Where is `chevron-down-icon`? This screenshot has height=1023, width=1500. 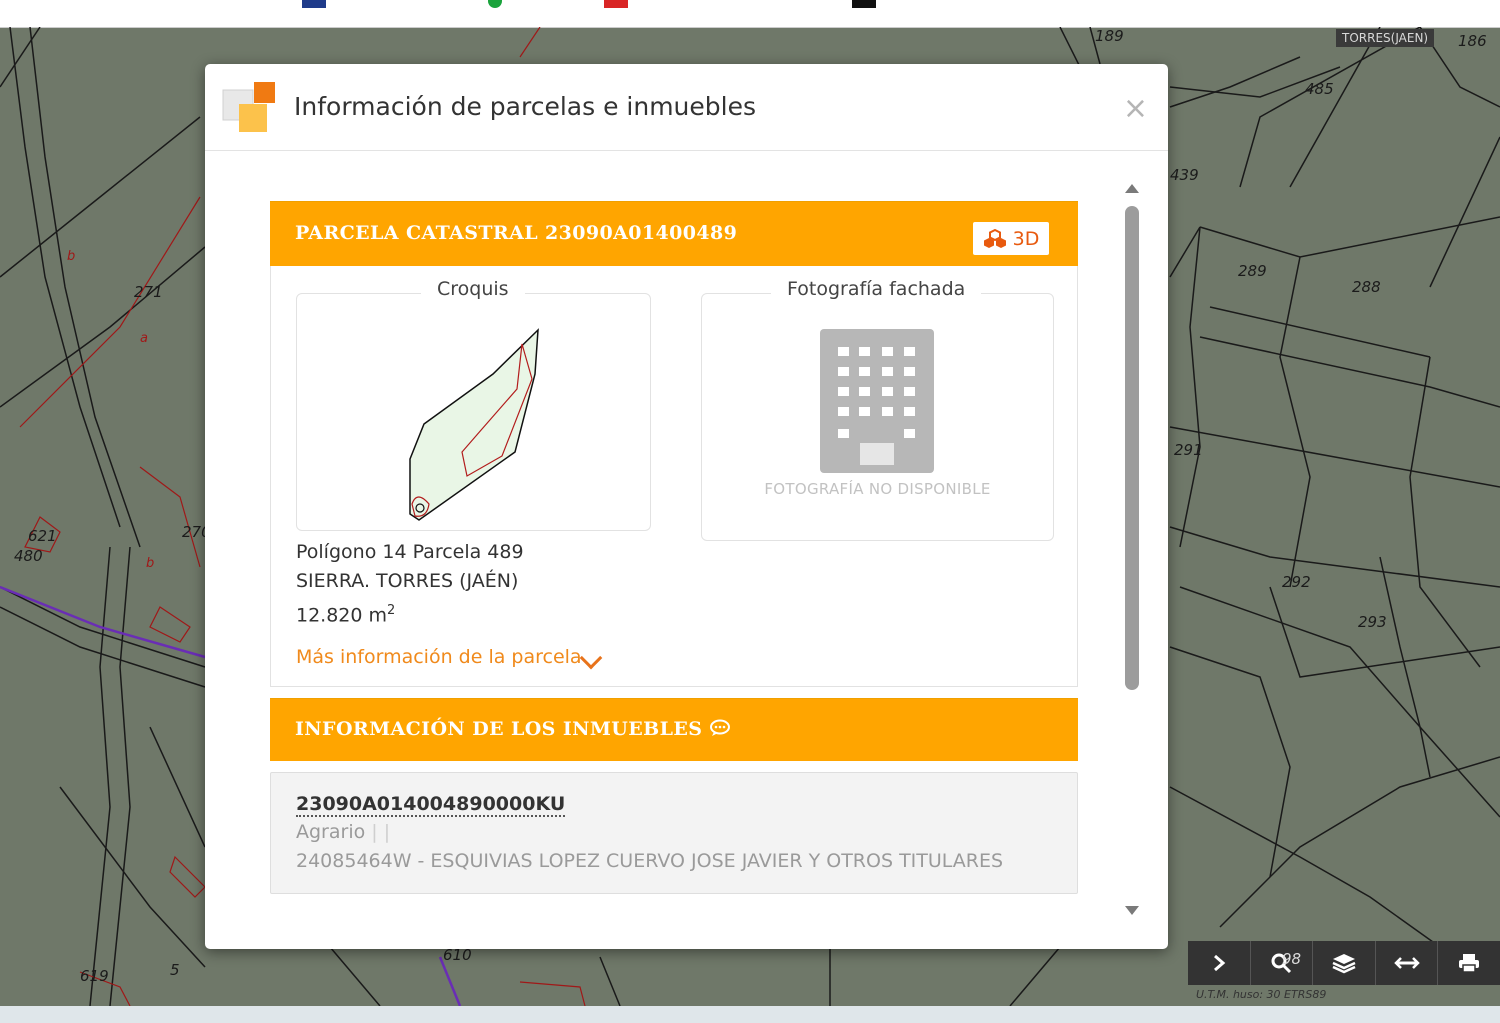 chevron-down-icon is located at coordinates (591, 658).